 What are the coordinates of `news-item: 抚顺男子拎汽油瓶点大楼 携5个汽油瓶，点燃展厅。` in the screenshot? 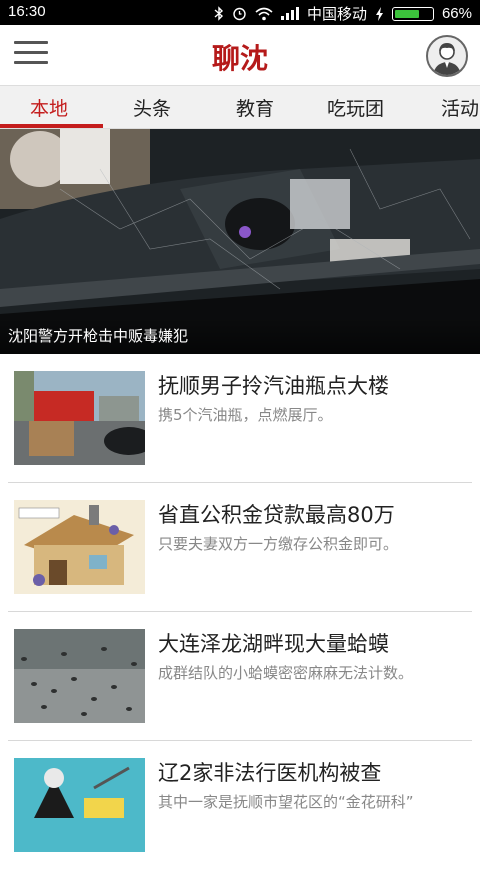 It's located at (240, 418).